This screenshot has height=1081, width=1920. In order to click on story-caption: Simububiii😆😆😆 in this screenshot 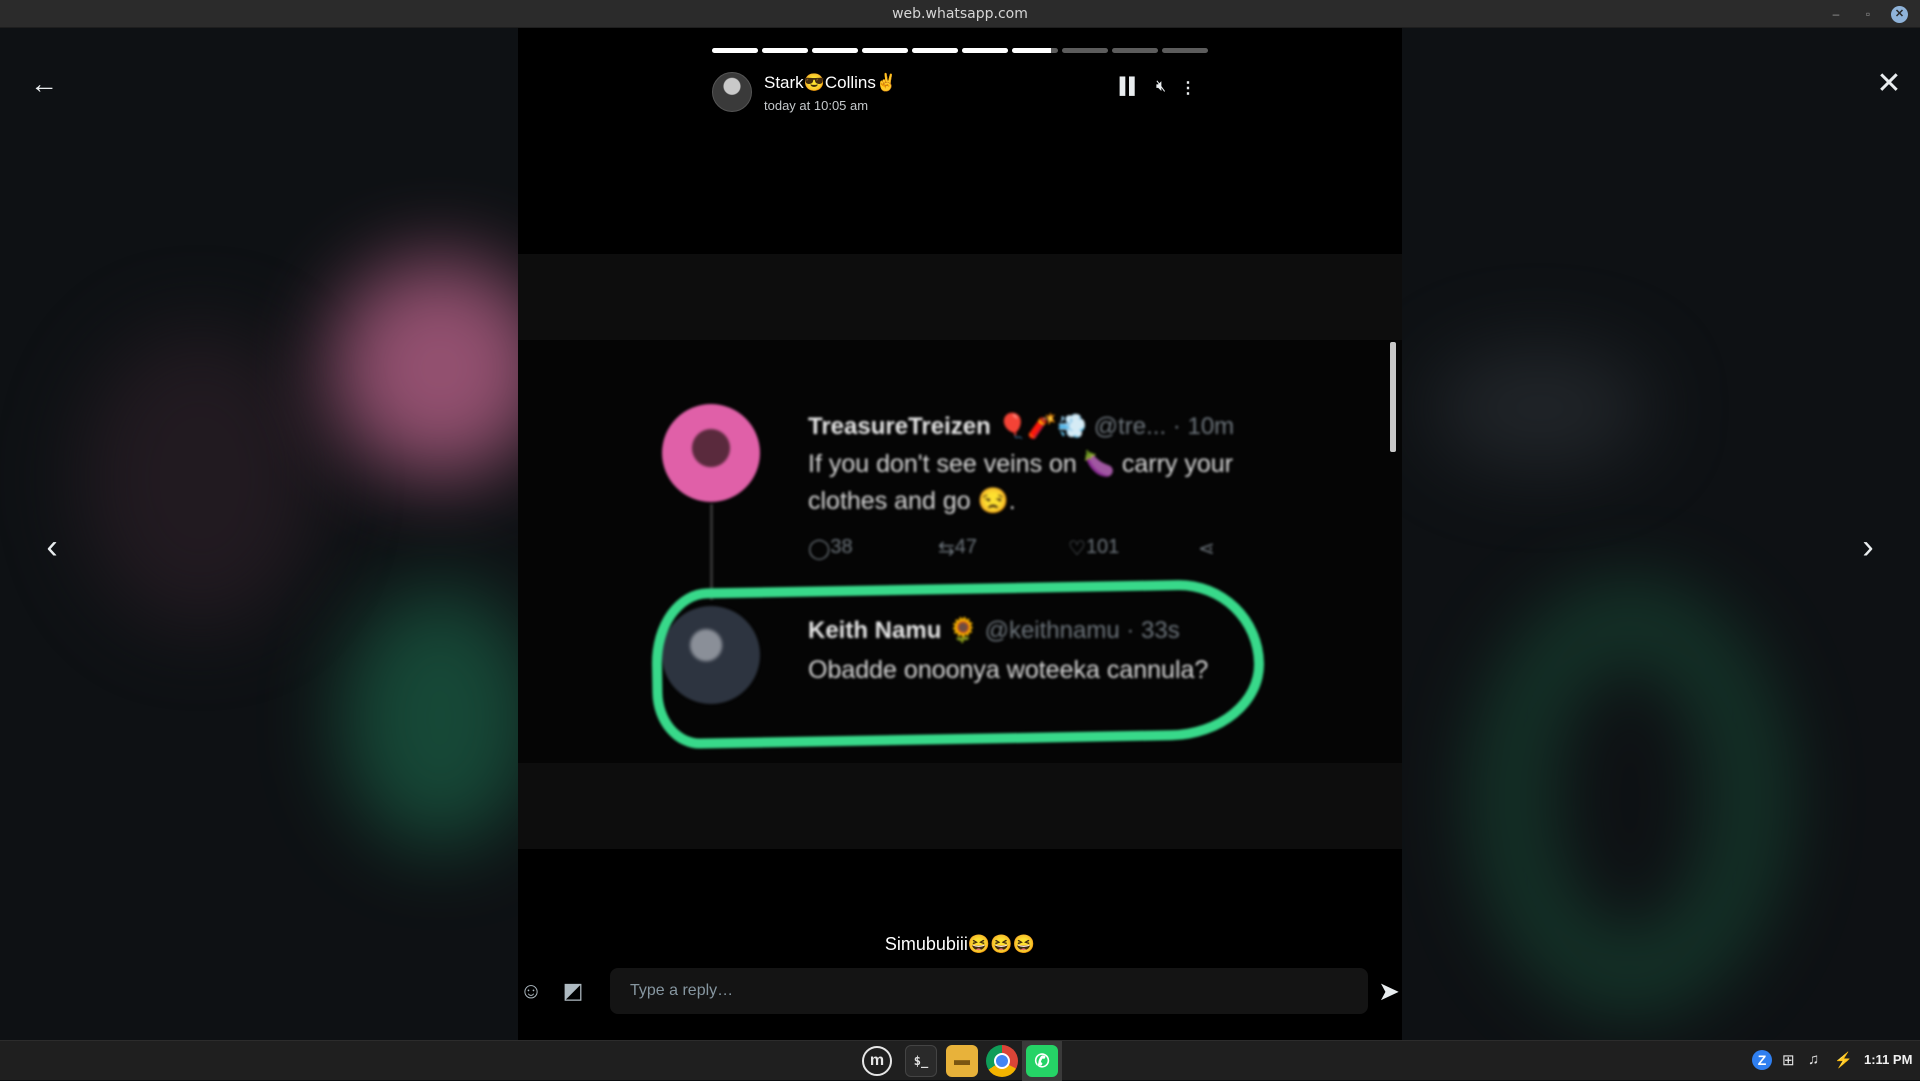, I will do `click(960, 944)`.